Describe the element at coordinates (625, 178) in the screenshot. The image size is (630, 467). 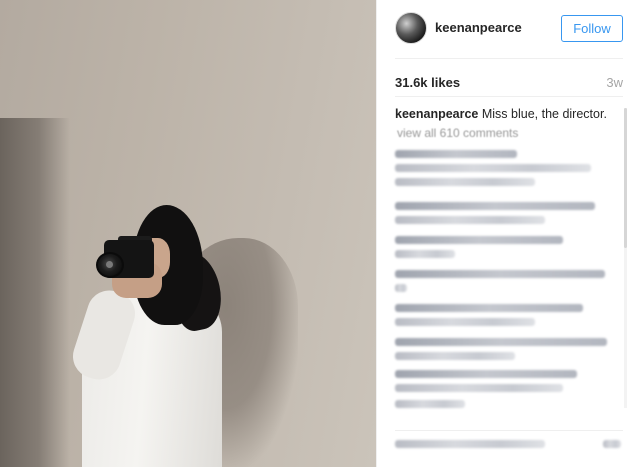
I see `scrollbar-thumb` at that location.